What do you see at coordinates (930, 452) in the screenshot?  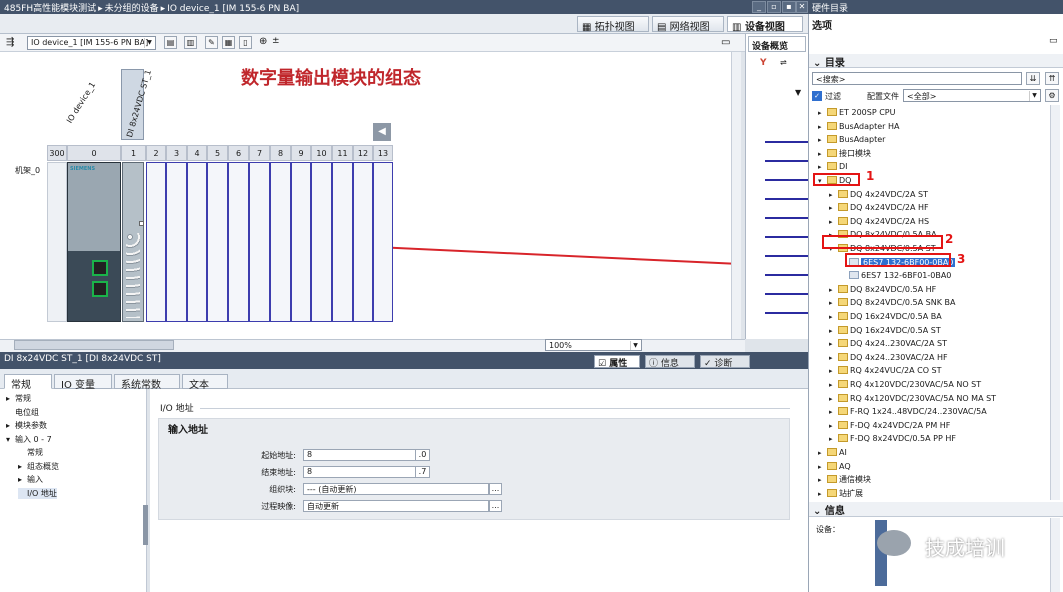 I see `catalog-item: ▸ AI` at bounding box center [930, 452].